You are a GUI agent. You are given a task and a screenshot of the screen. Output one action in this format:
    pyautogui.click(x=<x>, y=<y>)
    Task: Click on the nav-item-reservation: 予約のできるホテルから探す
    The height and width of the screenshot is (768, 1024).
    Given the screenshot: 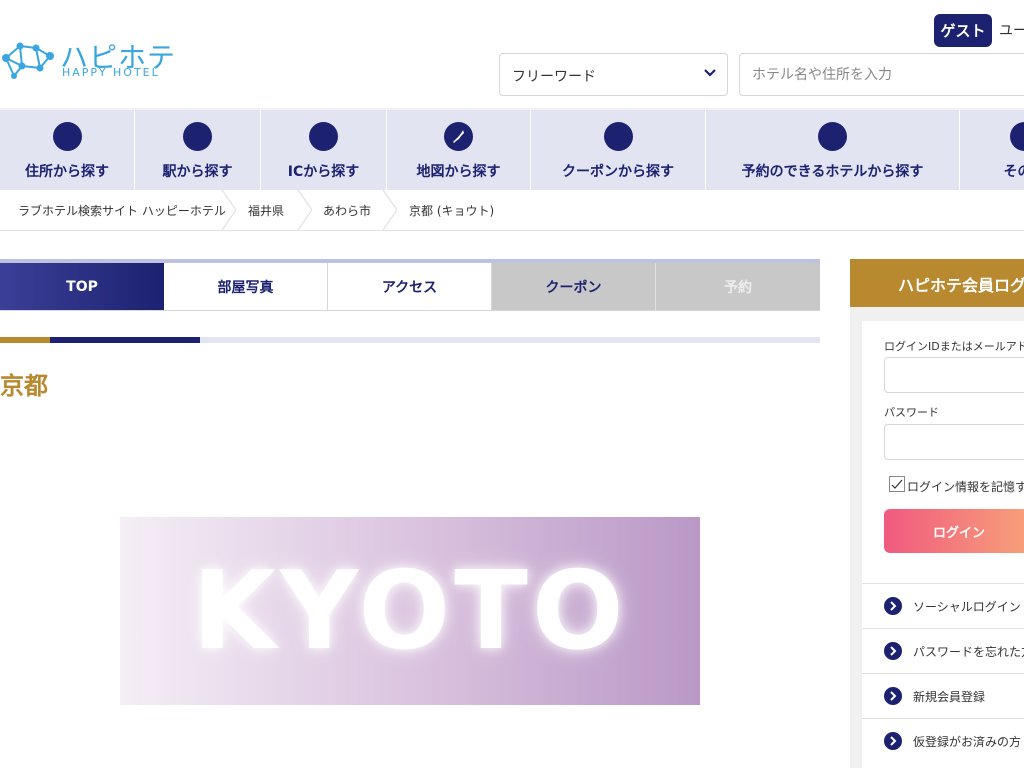 What is the action you would take?
    pyautogui.click(x=833, y=150)
    